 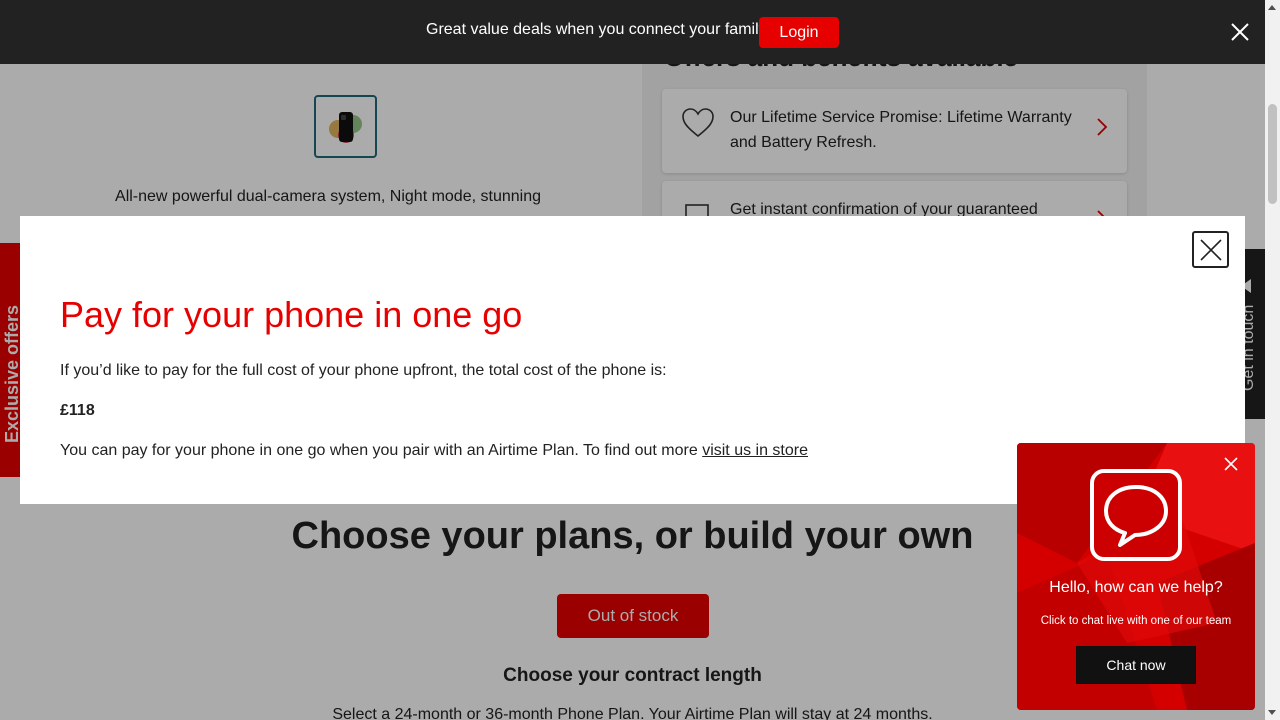 I want to click on speech-bubble-icon, so click(x=1136, y=515).